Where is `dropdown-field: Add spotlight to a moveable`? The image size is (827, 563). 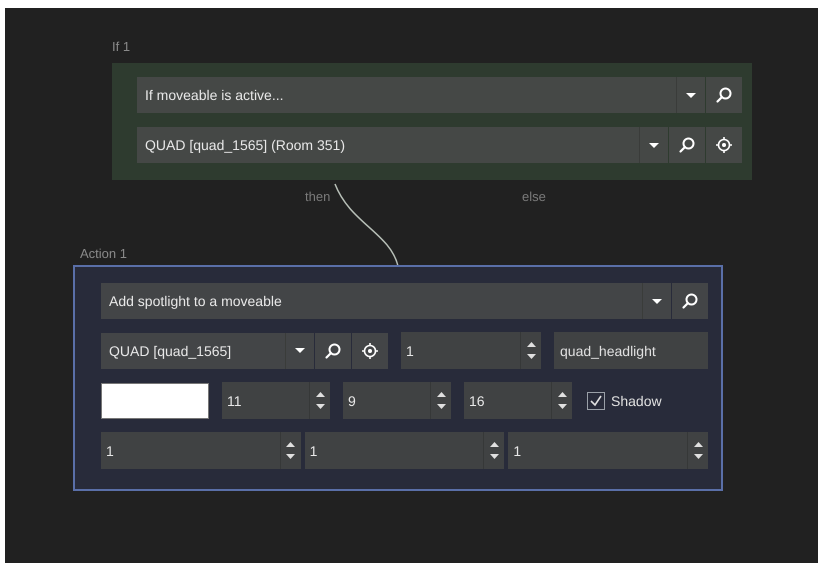
dropdown-field: Add spotlight to a moveable is located at coordinates (386, 301).